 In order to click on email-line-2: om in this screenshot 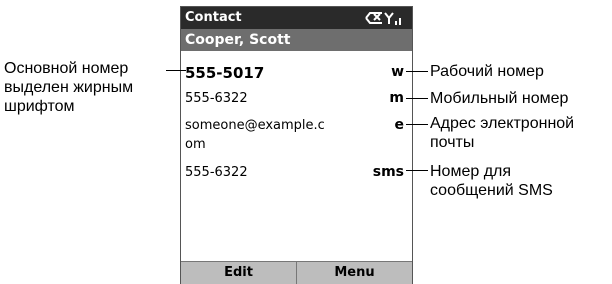, I will do `click(195, 144)`.